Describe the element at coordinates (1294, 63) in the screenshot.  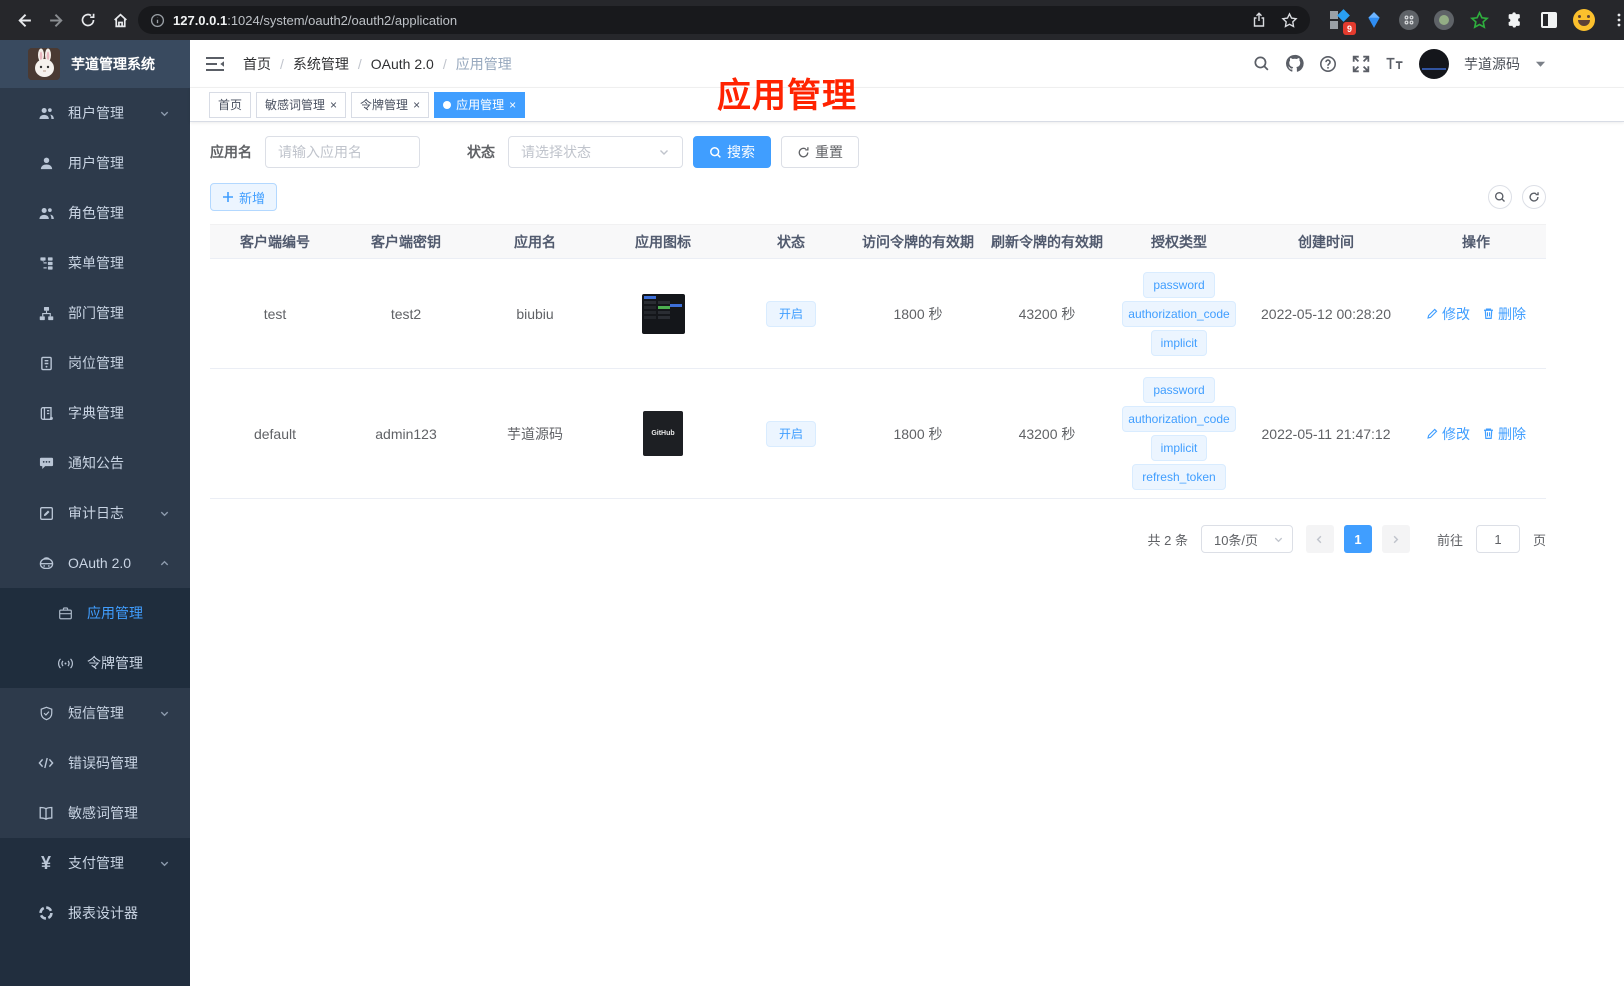
I see `github-icon` at that location.